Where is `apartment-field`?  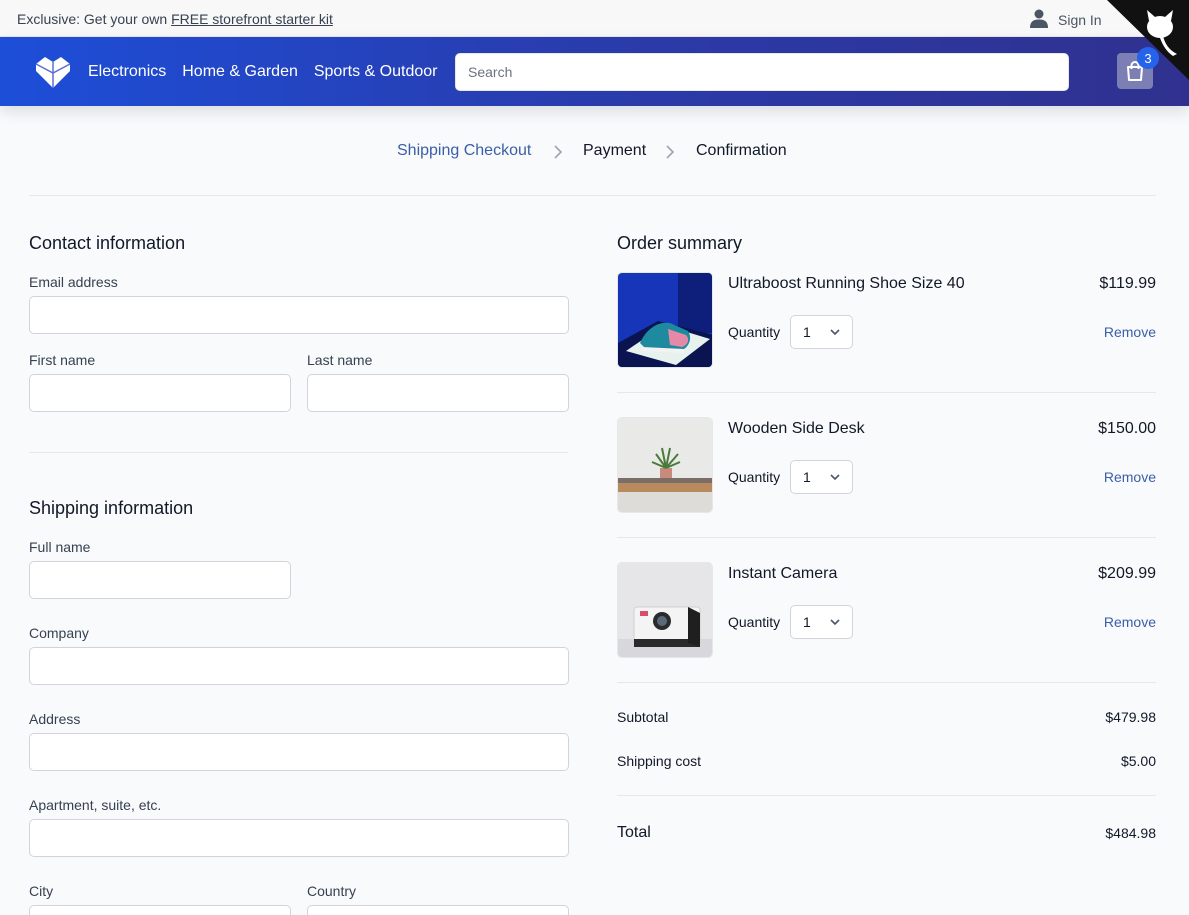 apartment-field is located at coordinates (299, 838).